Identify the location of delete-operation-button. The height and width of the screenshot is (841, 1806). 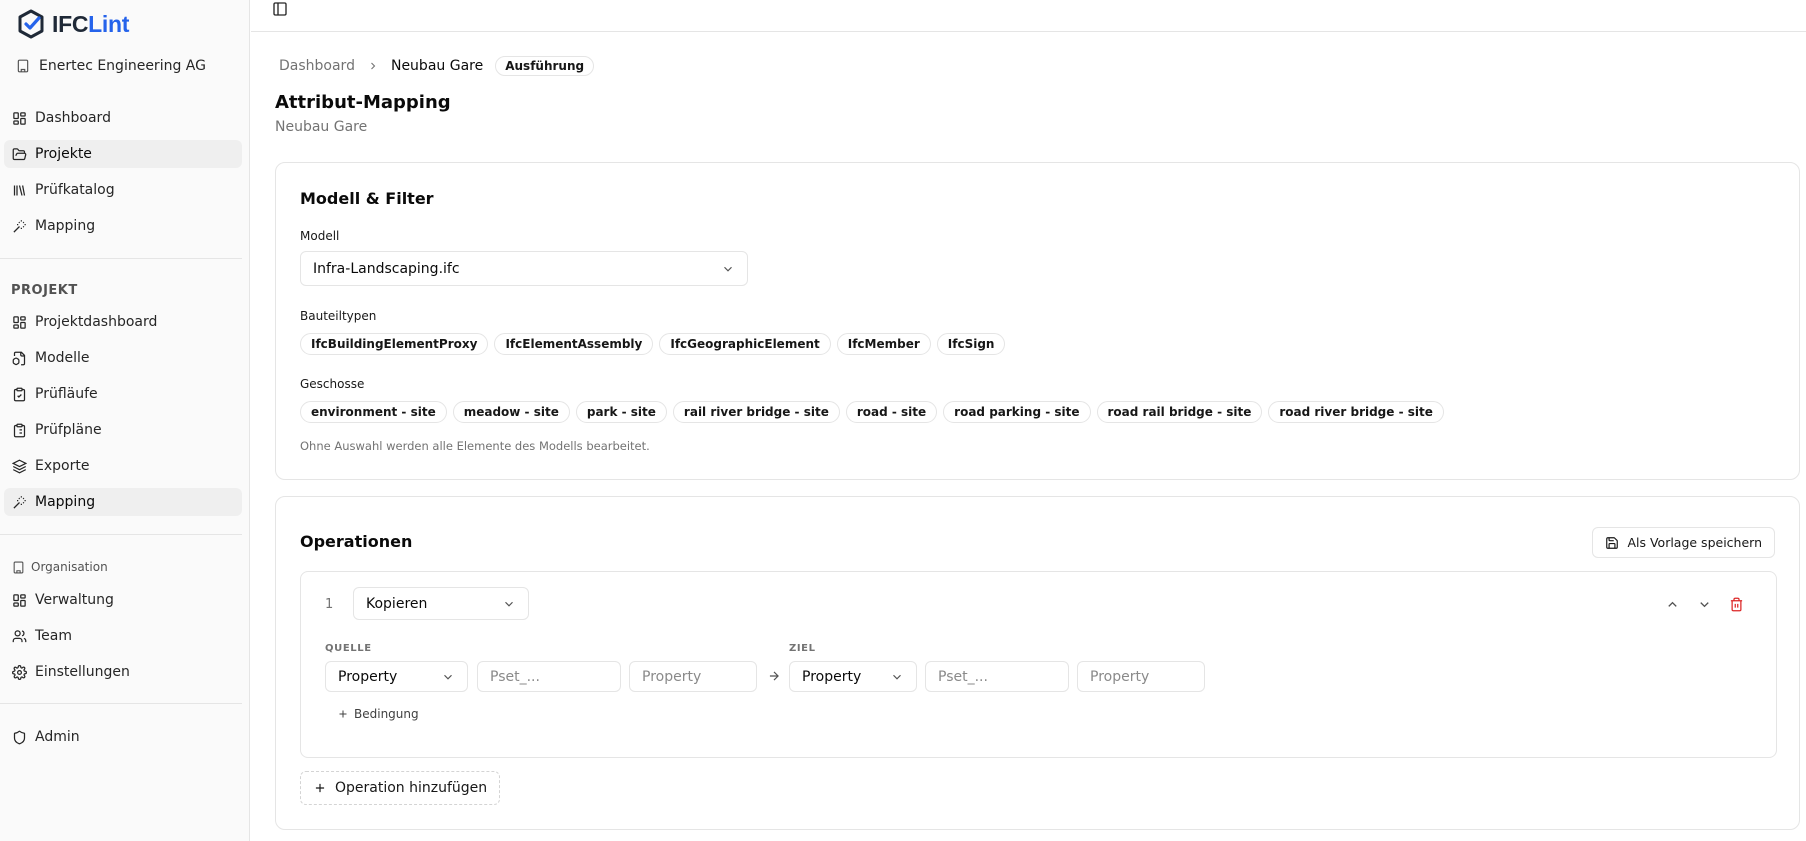
(1736, 604).